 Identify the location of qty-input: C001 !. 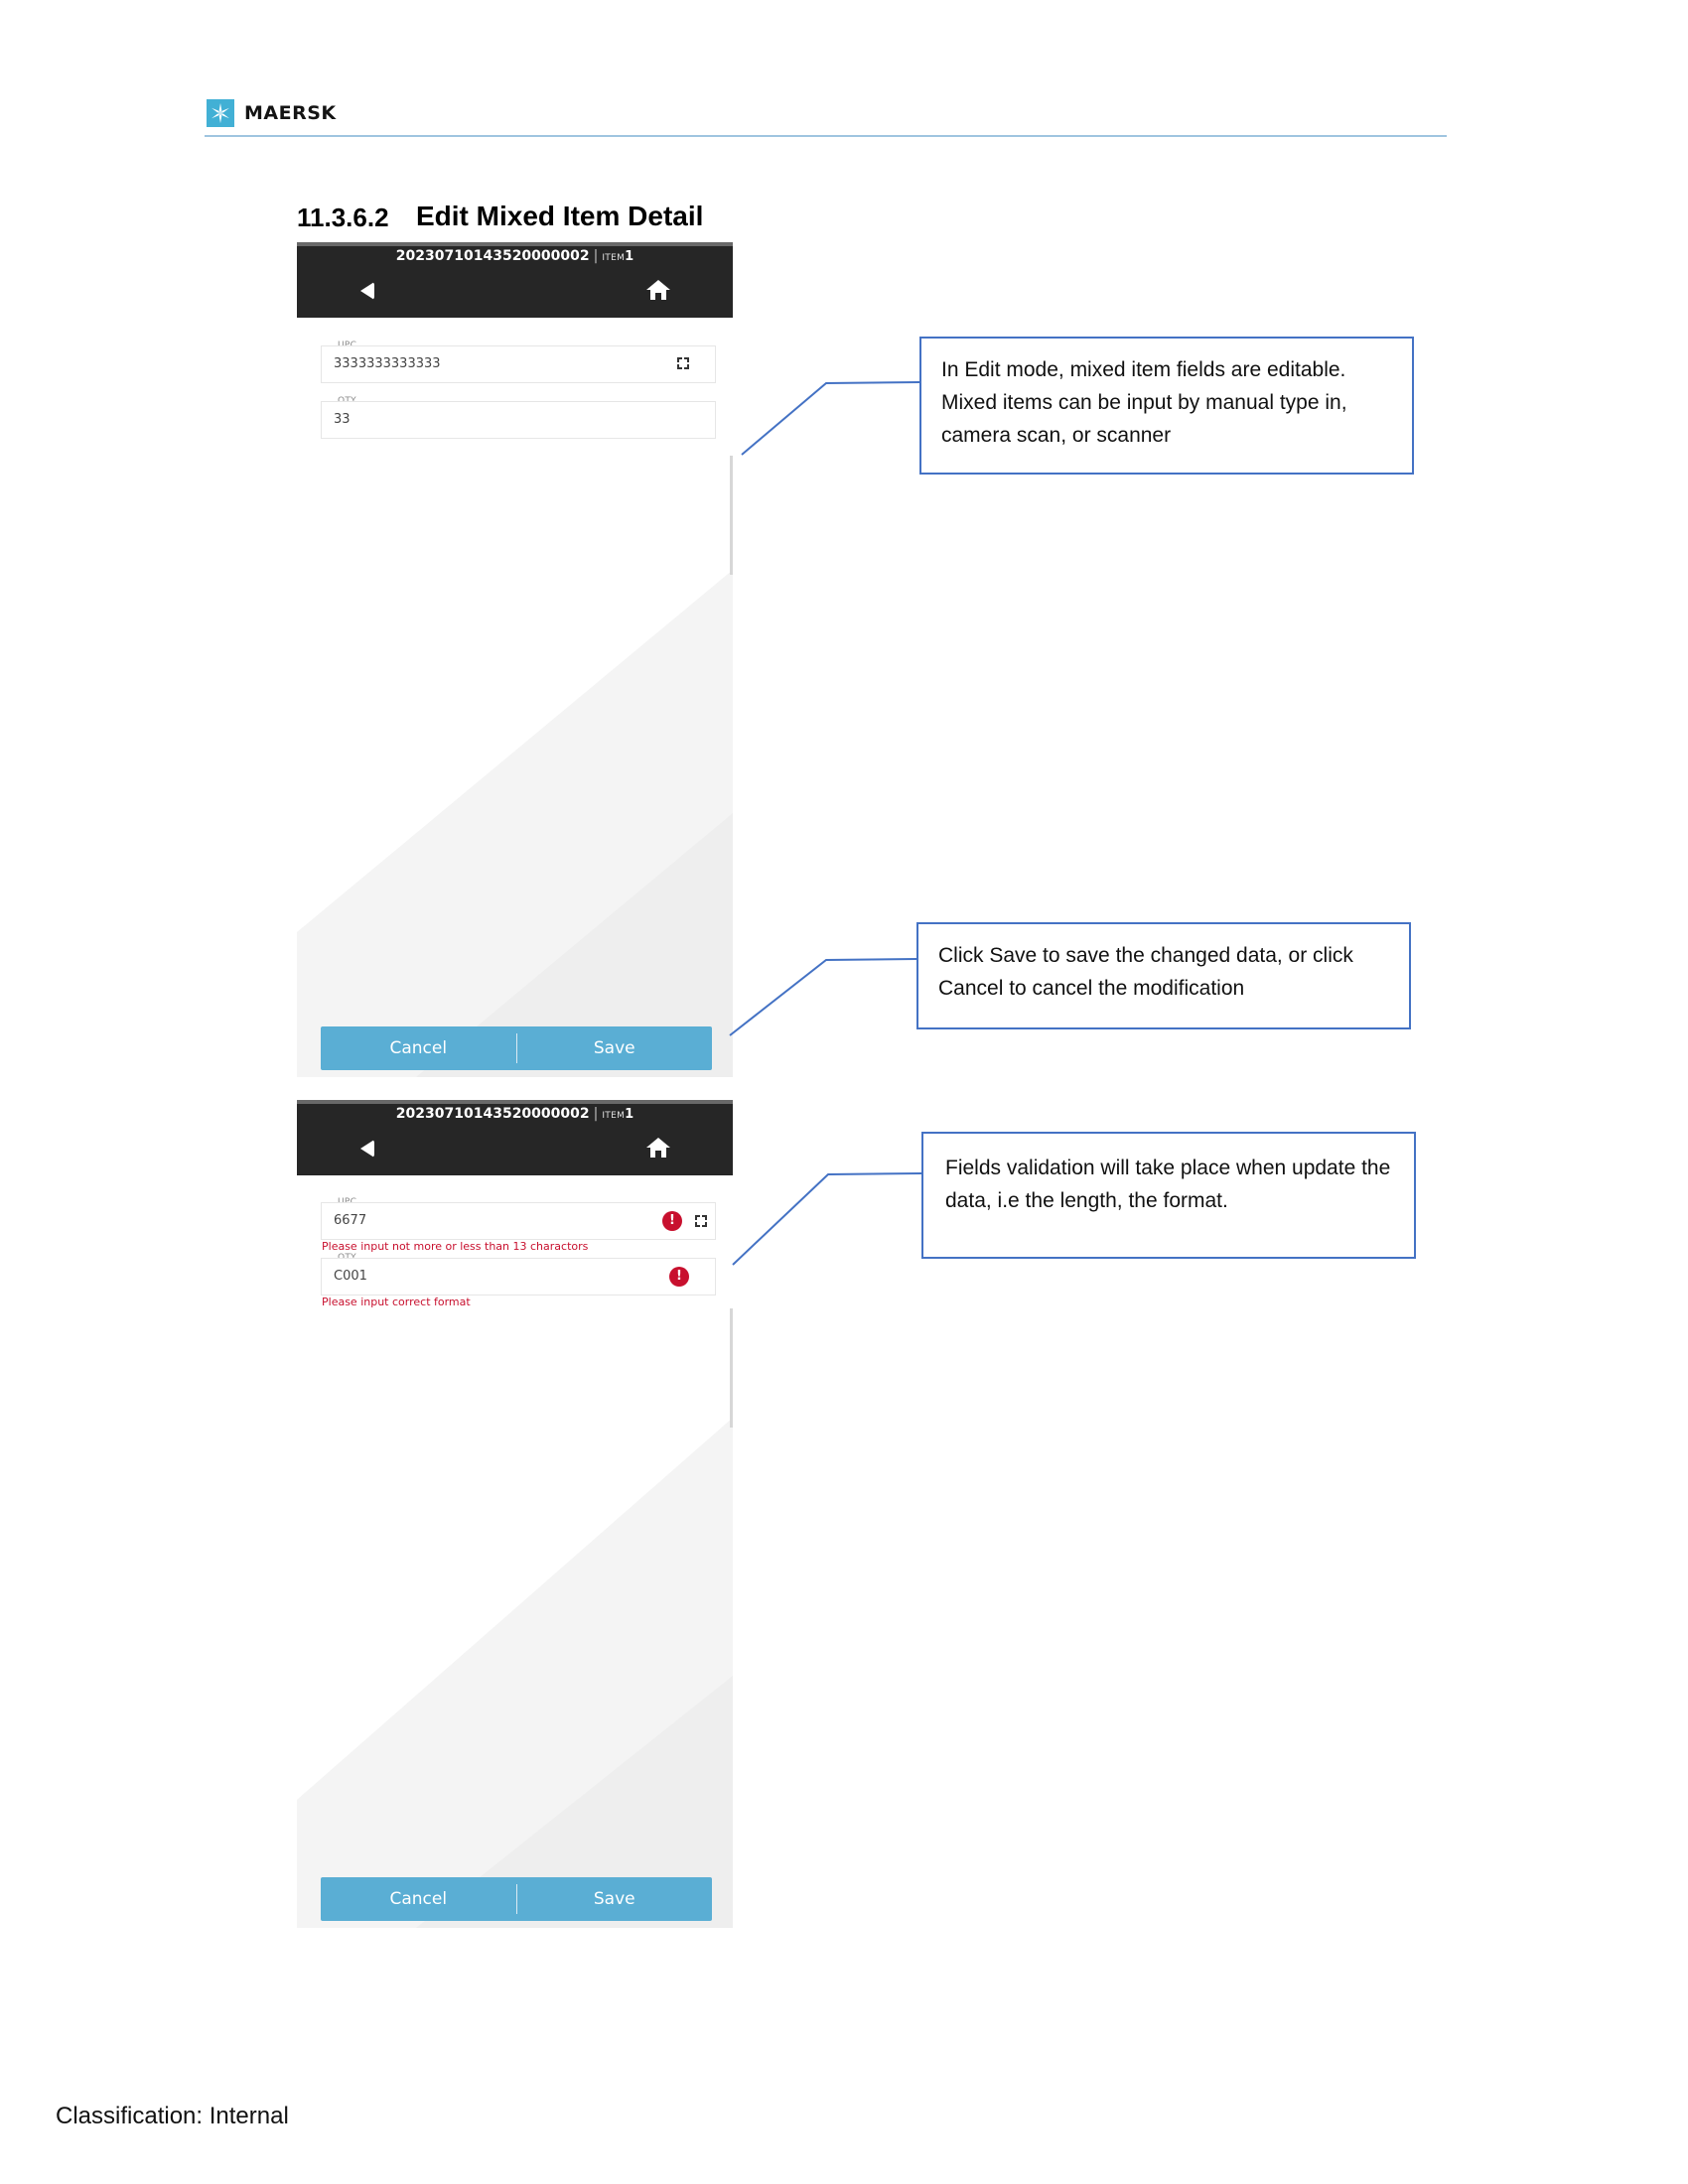
(518, 1277).